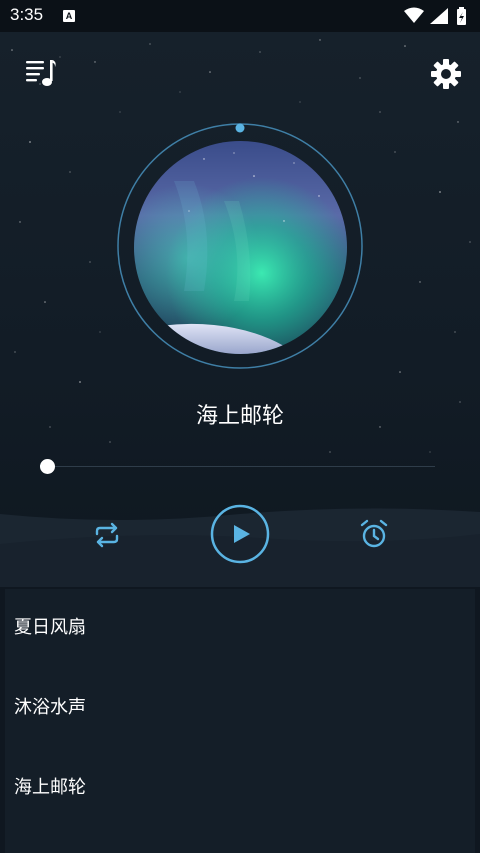  What do you see at coordinates (27, 14) in the screenshot?
I see `status-time: 3:35` at bounding box center [27, 14].